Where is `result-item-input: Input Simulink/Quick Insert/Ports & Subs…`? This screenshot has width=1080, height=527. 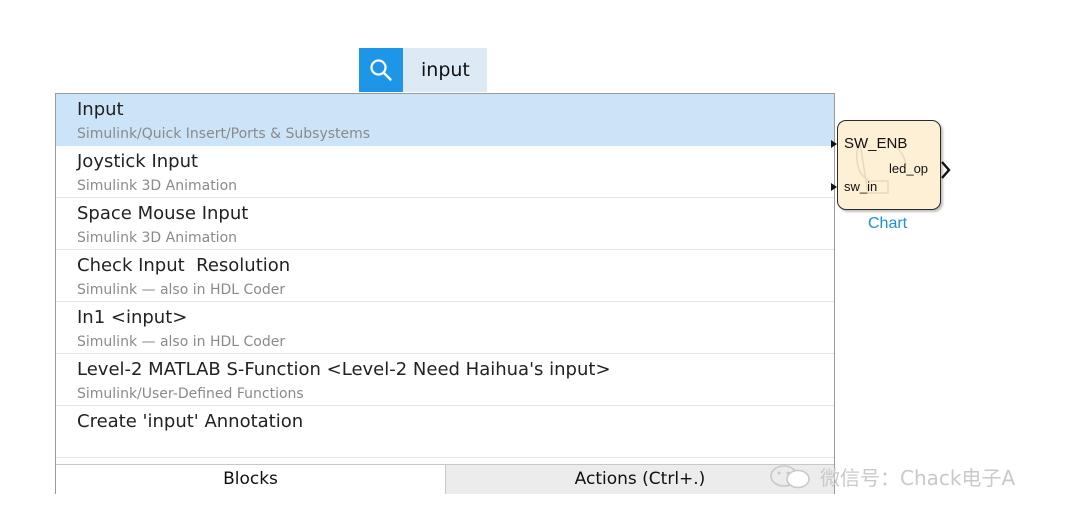
result-item-input: Input Simulink/Quick Insert/Ports & Subs… is located at coordinates (445, 120).